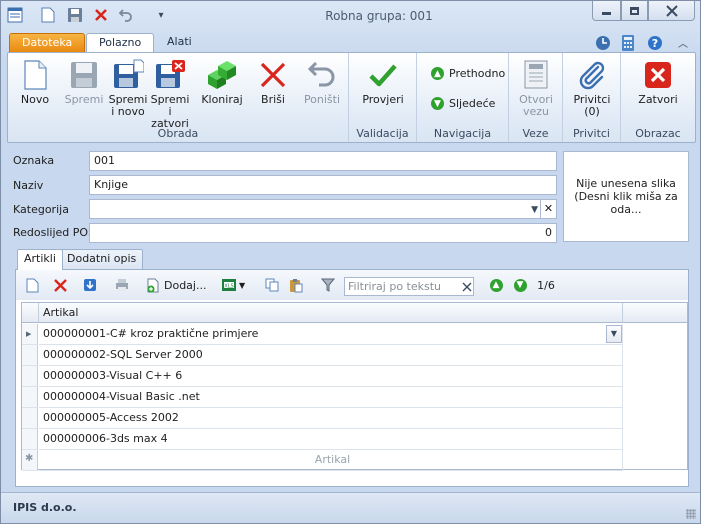 The image size is (701, 524). What do you see at coordinates (691, 514) in the screenshot?
I see `resize-grip-icon` at bounding box center [691, 514].